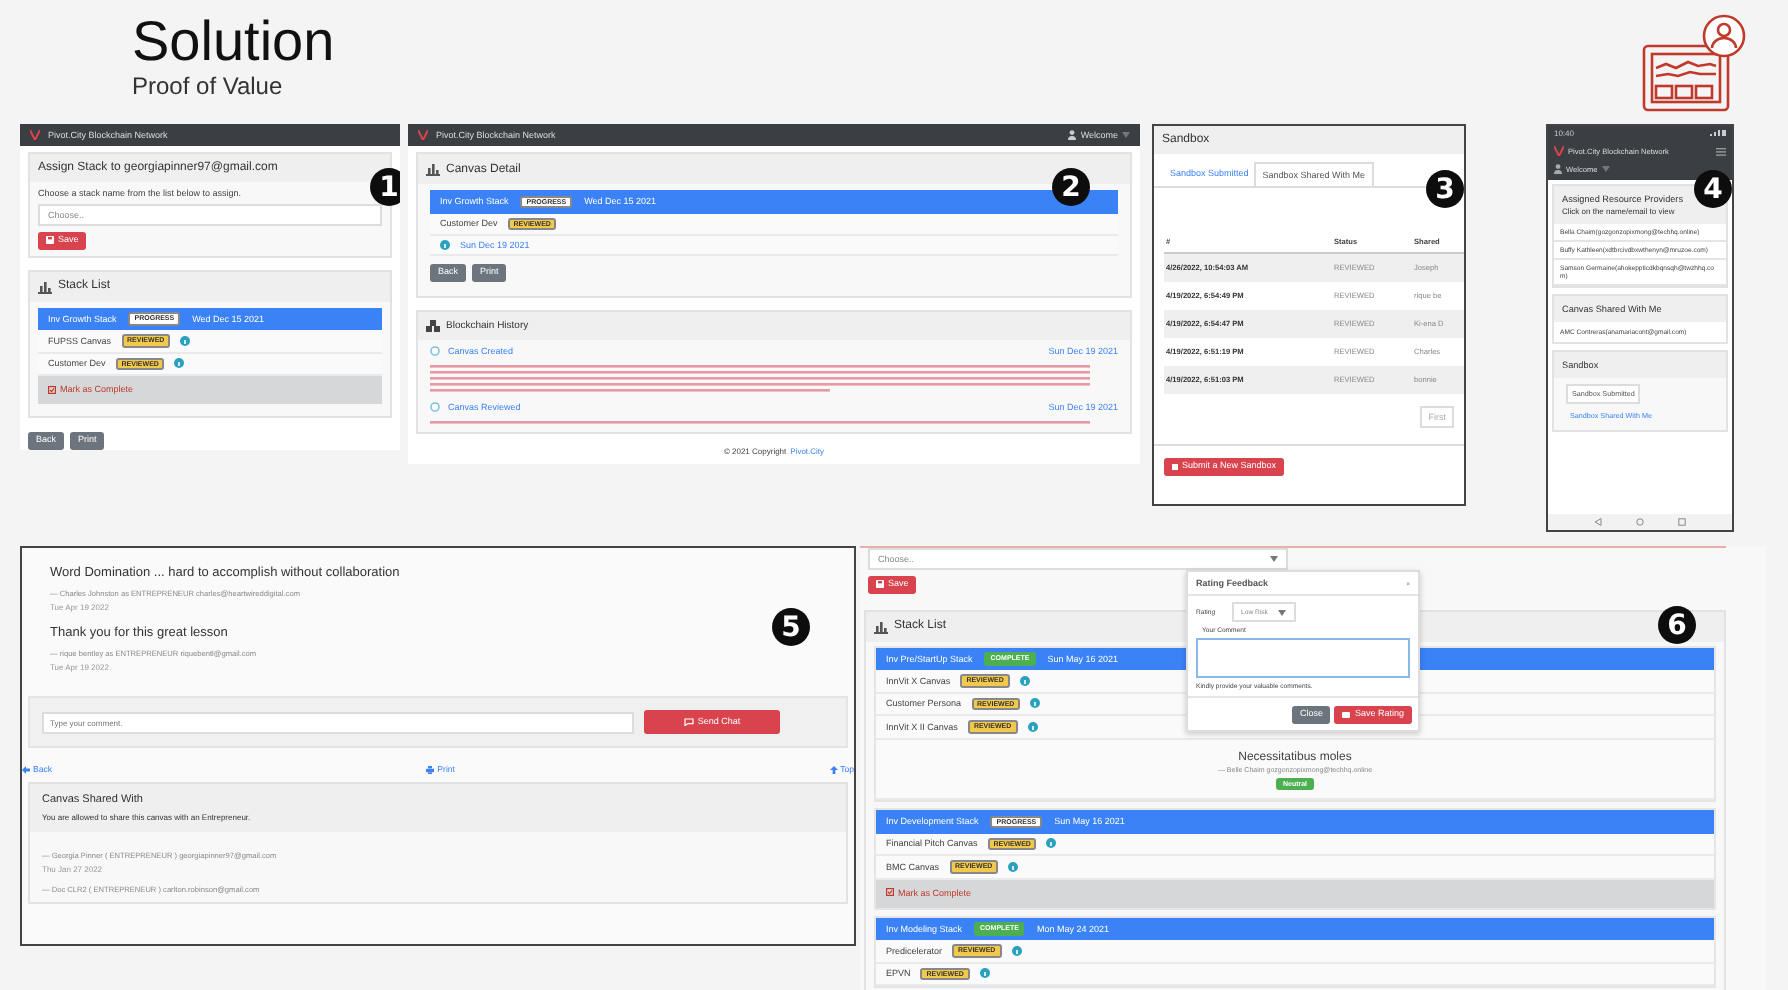 The width and height of the screenshot is (1788, 990). I want to click on square-icon, so click(1175, 466).